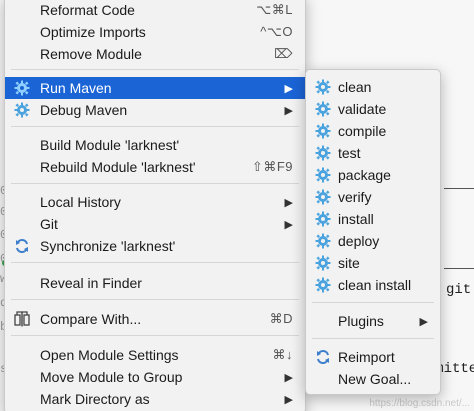 The image size is (474, 411). What do you see at coordinates (111, 377) in the screenshot?
I see `menu-item-label: Move Module to Group` at bounding box center [111, 377].